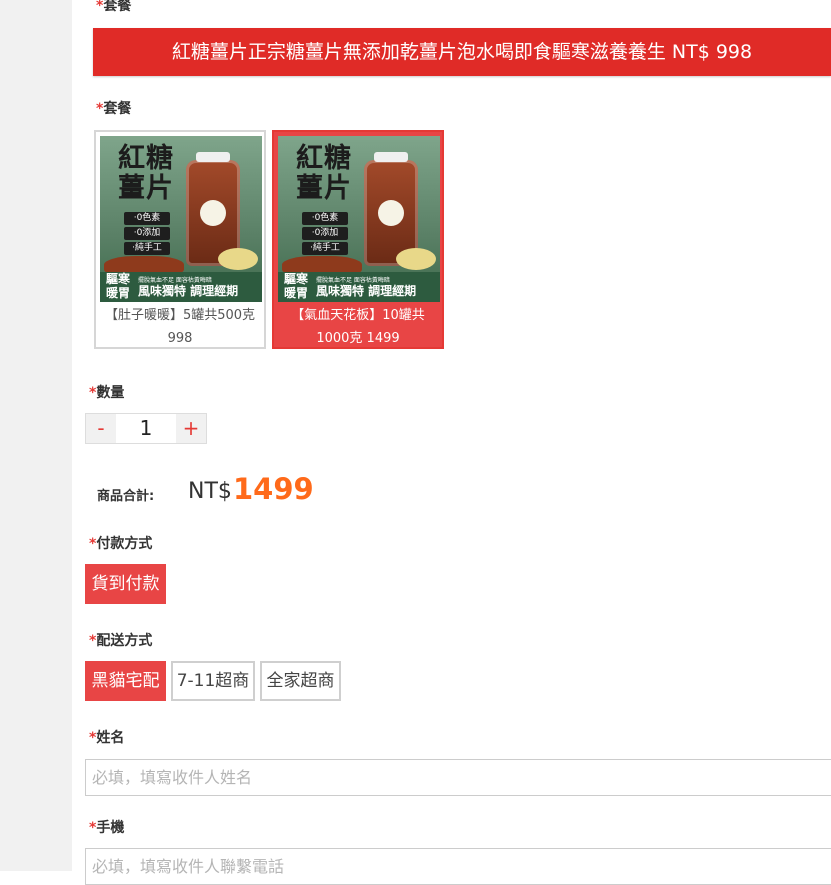 This screenshot has height=885, width=831. What do you see at coordinates (273, 489) in the screenshot?
I see `total-amount: 1499` at bounding box center [273, 489].